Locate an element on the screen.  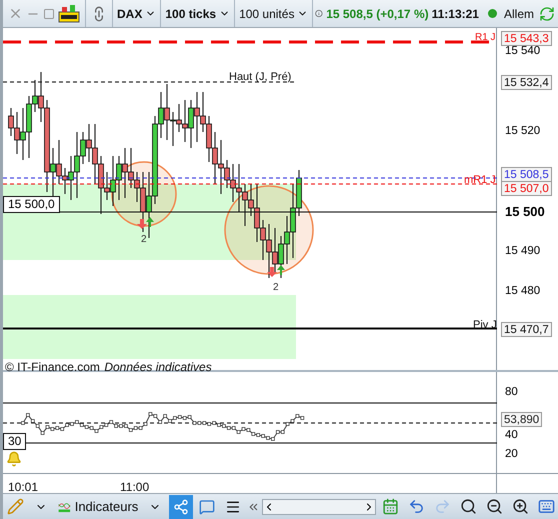
level-label: R1 J is located at coordinates (485, 37).